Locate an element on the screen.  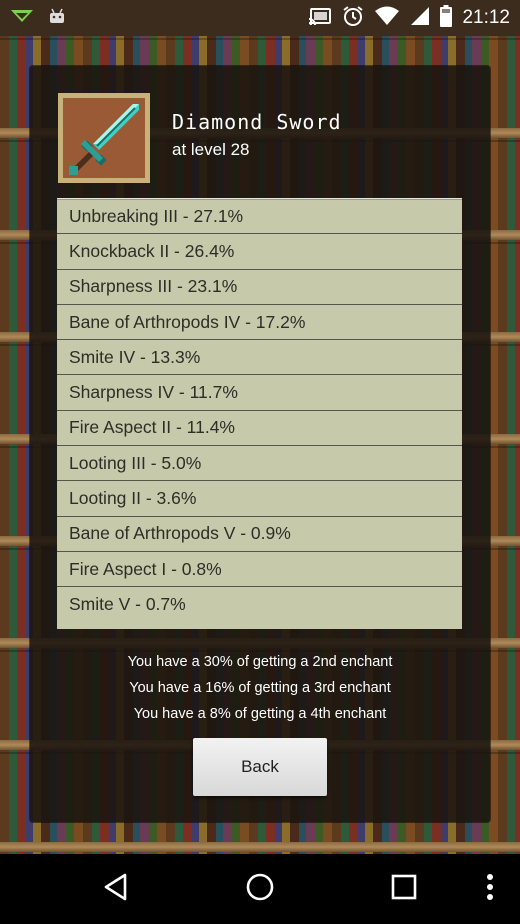
home-nav-button is located at coordinates (260, 889).